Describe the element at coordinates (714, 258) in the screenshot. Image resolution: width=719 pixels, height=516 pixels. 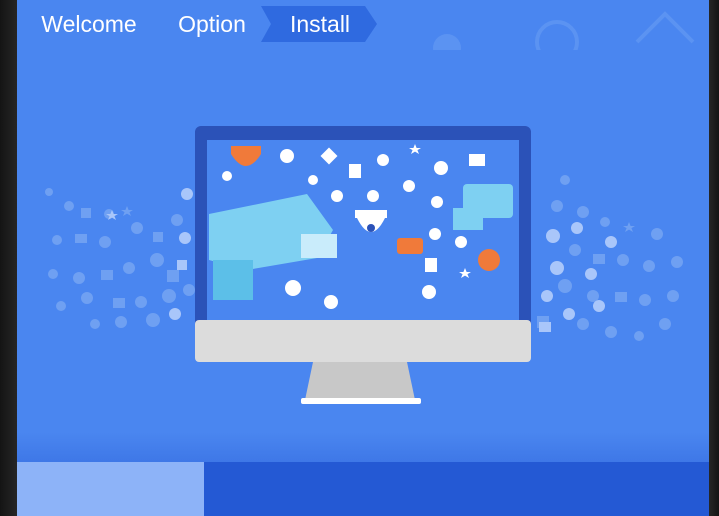
I see `window-frame-right` at that location.